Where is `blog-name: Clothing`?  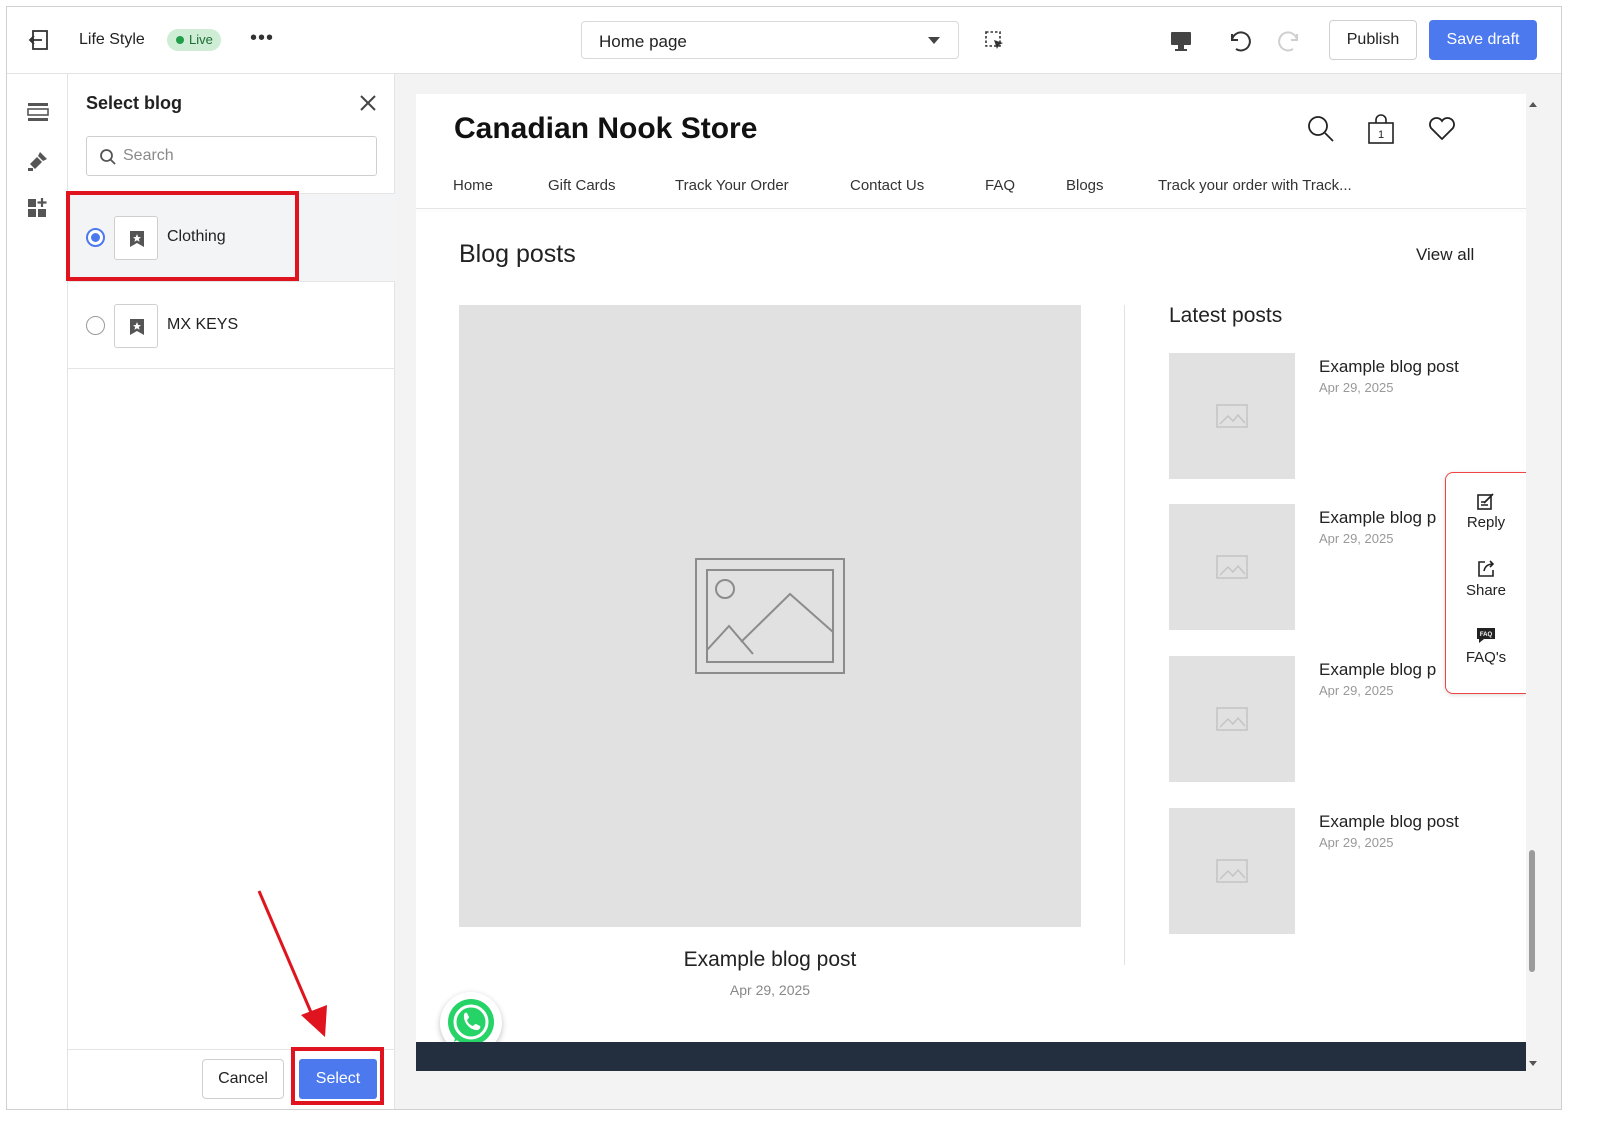
blog-name: Clothing is located at coordinates (196, 236).